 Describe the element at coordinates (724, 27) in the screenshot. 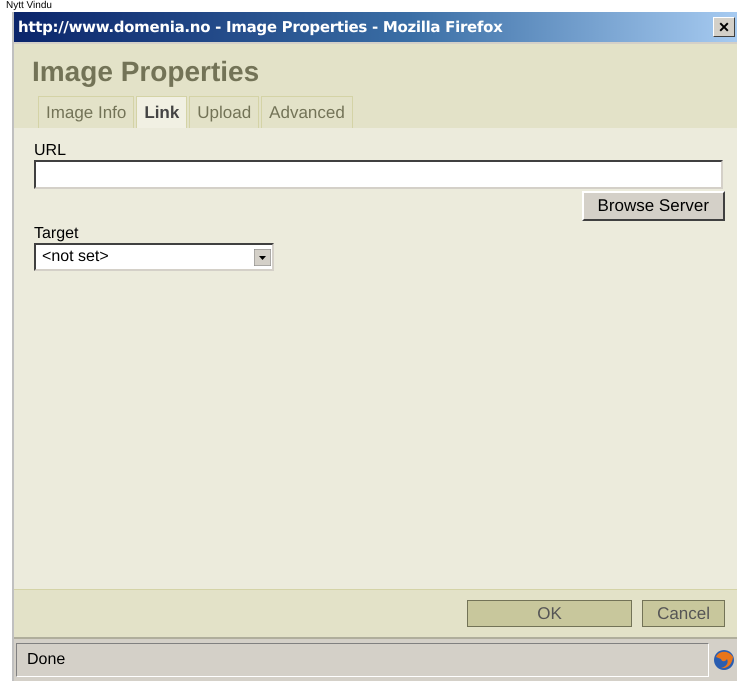

I see `close-button: ×` at that location.